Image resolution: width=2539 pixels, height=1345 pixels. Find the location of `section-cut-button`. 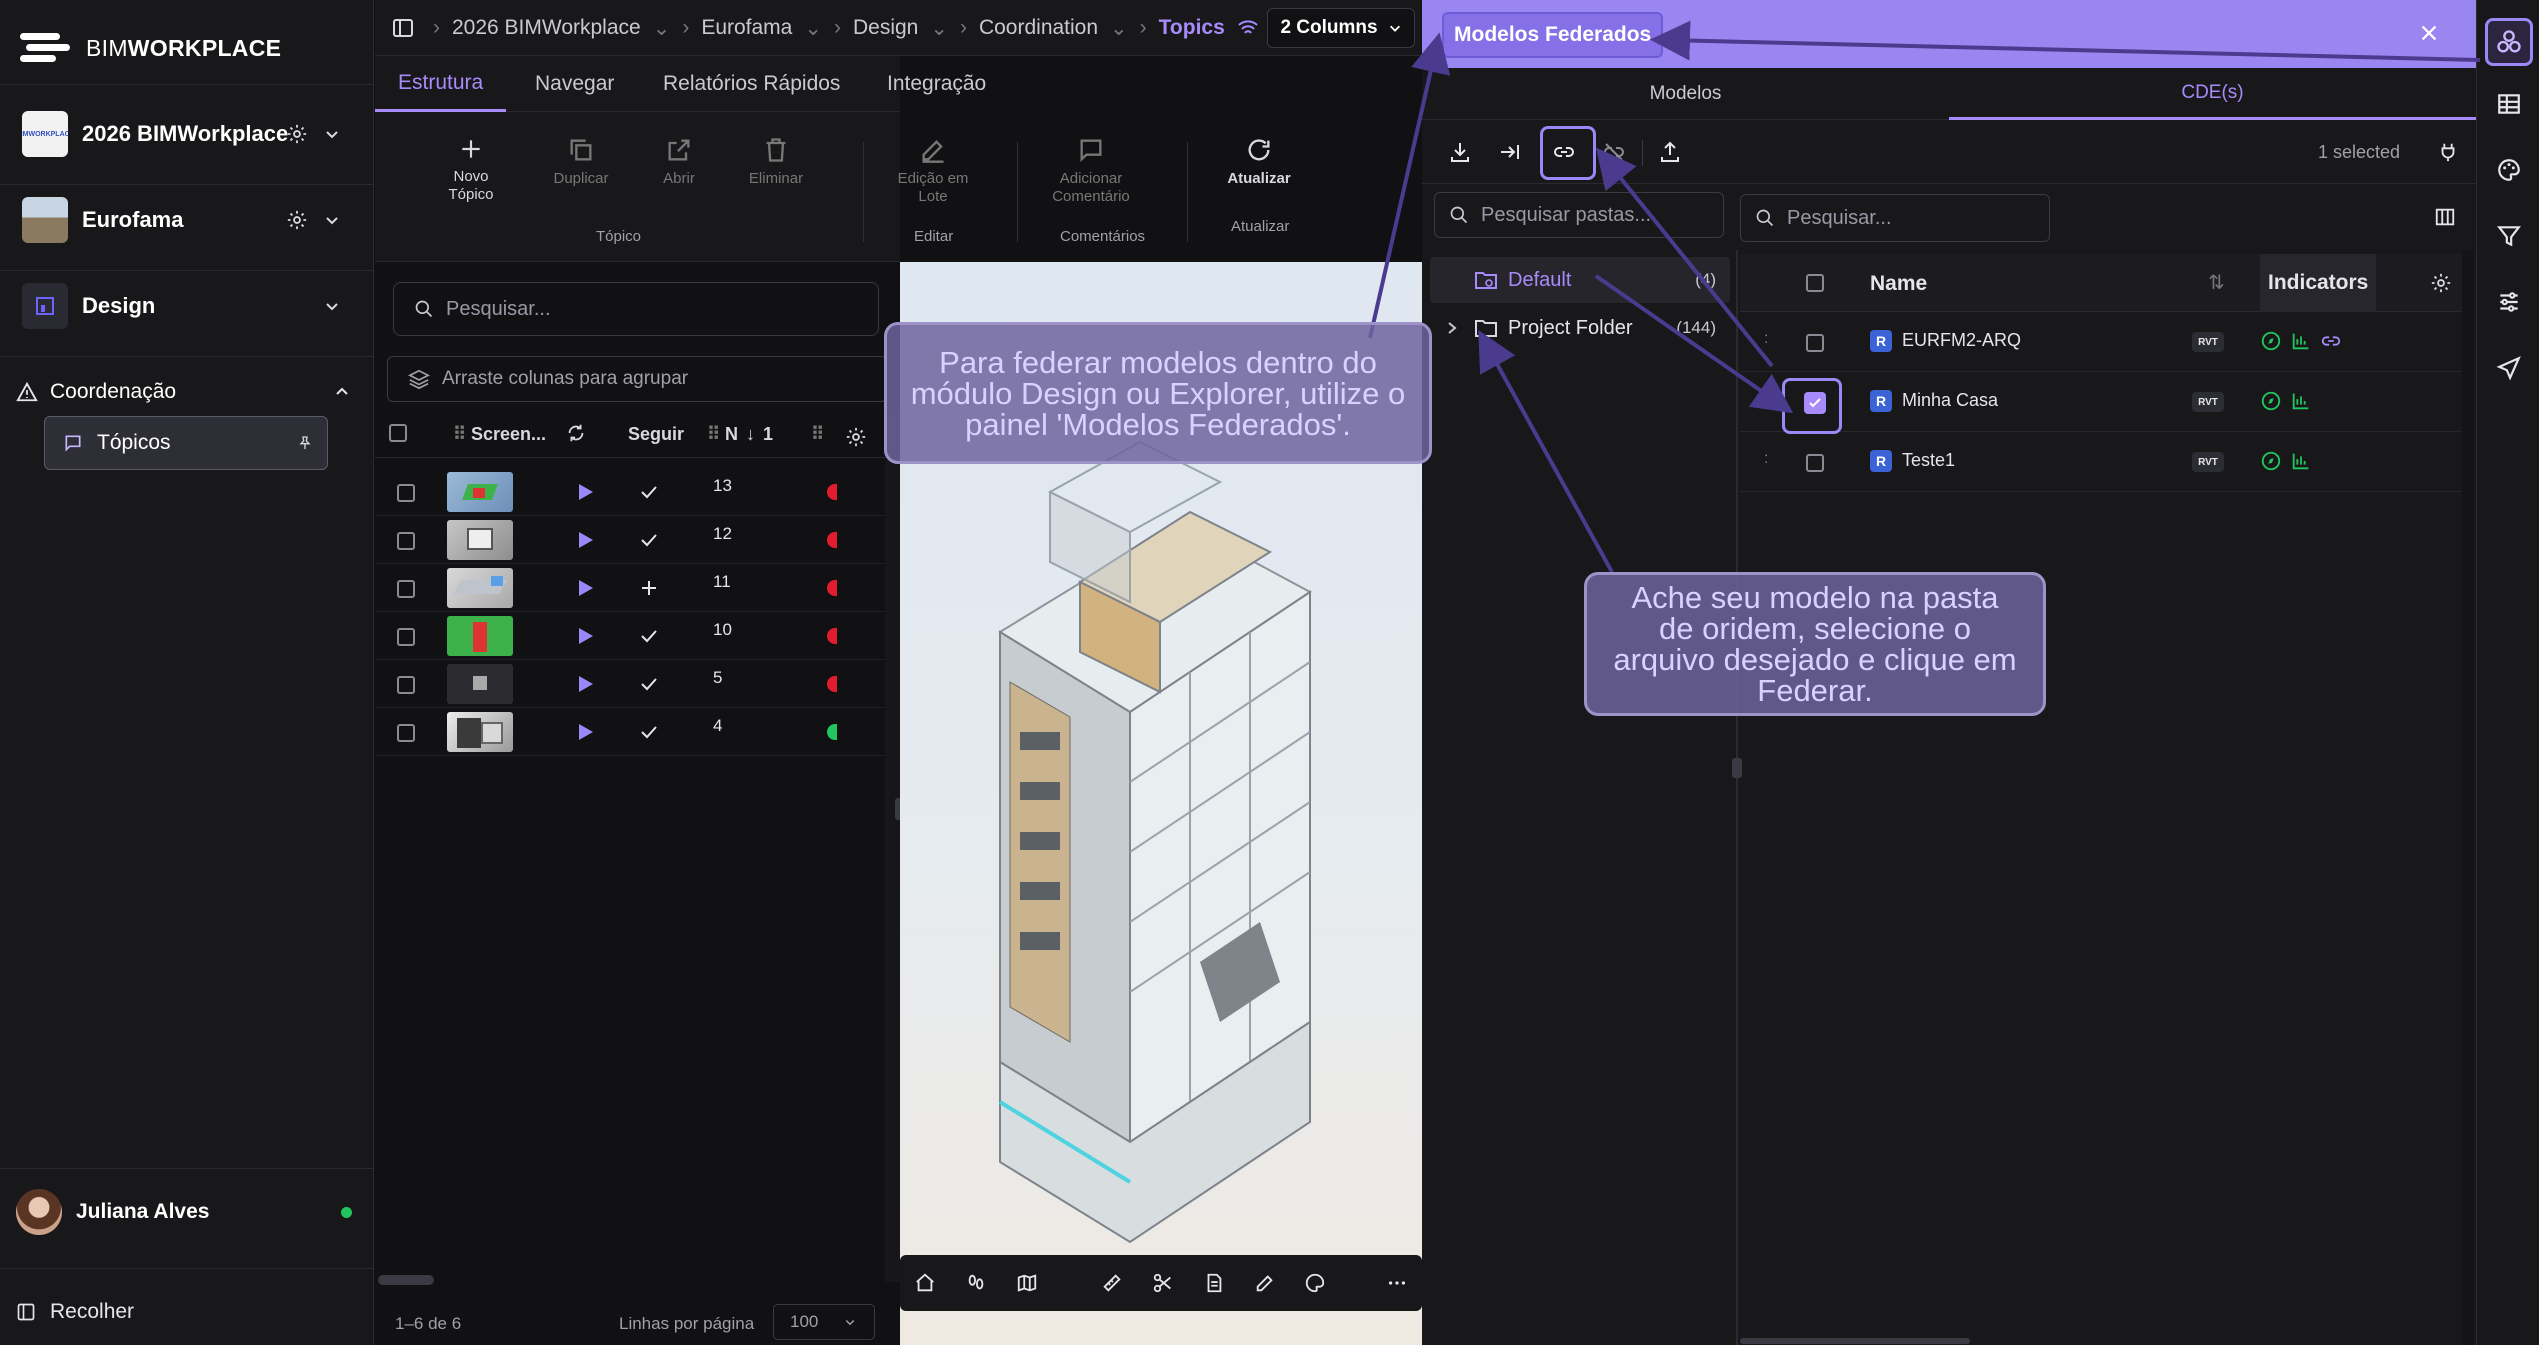

section-cut-button is located at coordinates (1162, 1283).